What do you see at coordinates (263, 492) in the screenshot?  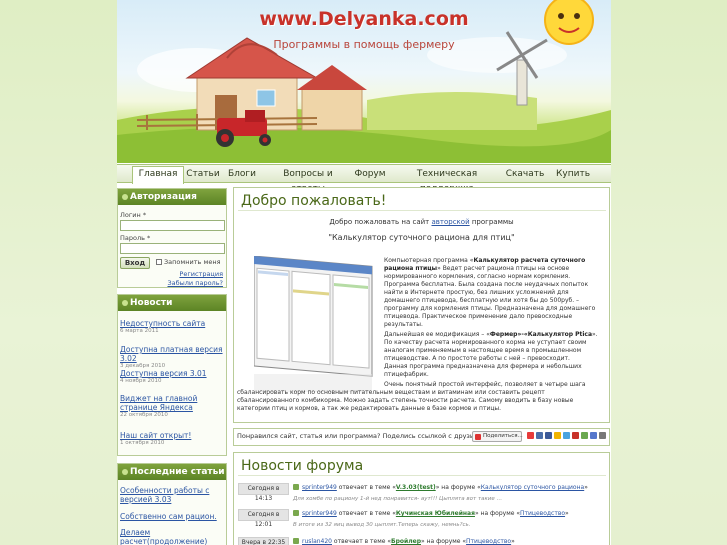 I see `forum-post-date: Сегодня в 14:13` at bounding box center [263, 492].